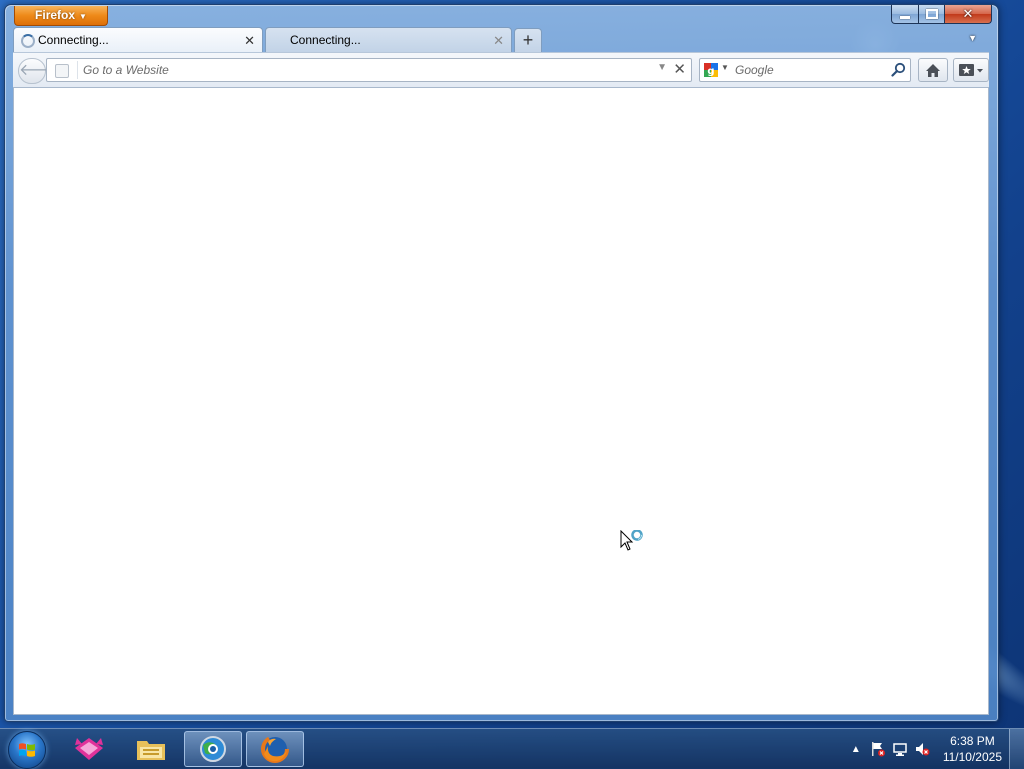 This screenshot has width=1024, height=769. I want to click on speaker-muted-icon, so click(922, 749).